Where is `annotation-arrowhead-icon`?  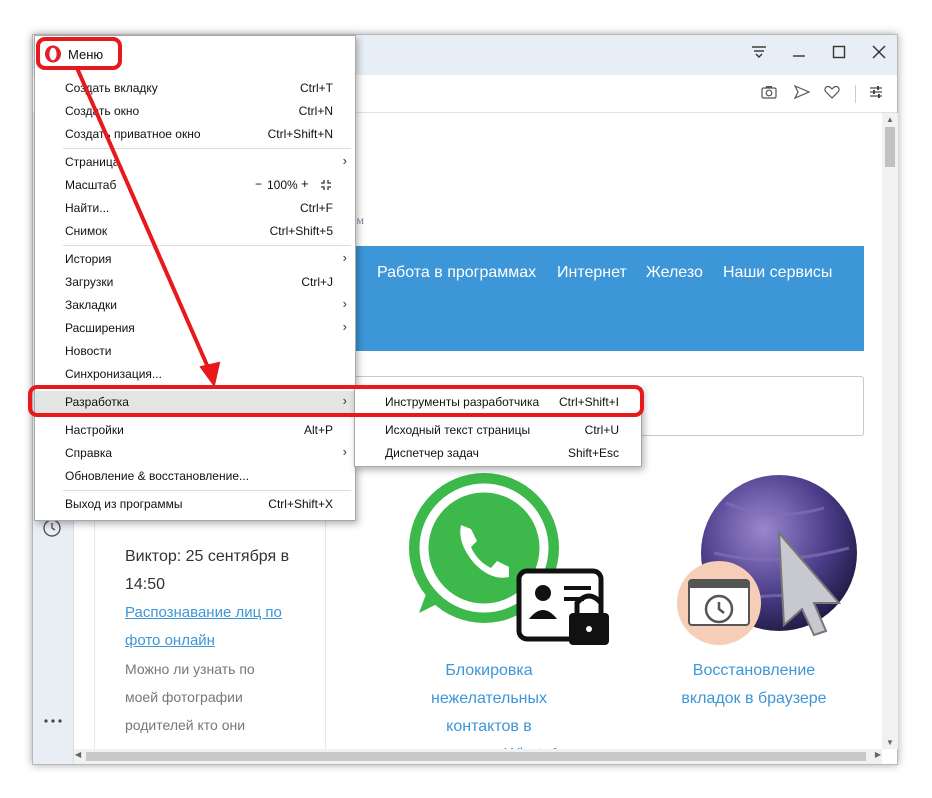
annotation-arrowhead-icon is located at coordinates (210, 374).